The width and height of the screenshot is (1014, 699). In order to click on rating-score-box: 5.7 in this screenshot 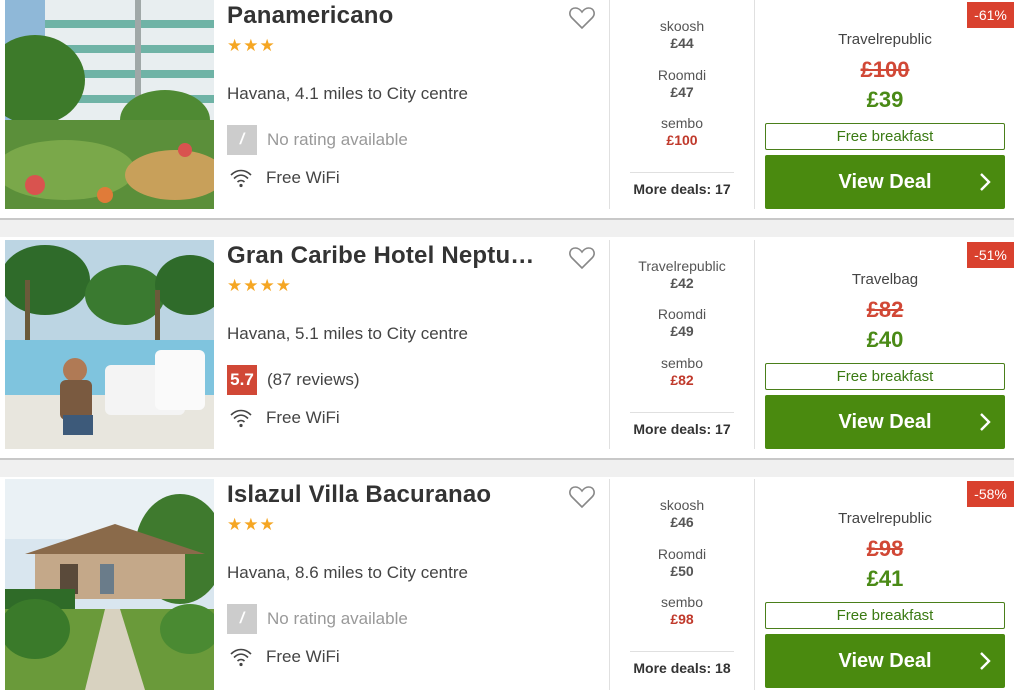, I will do `click(242, 380)`.